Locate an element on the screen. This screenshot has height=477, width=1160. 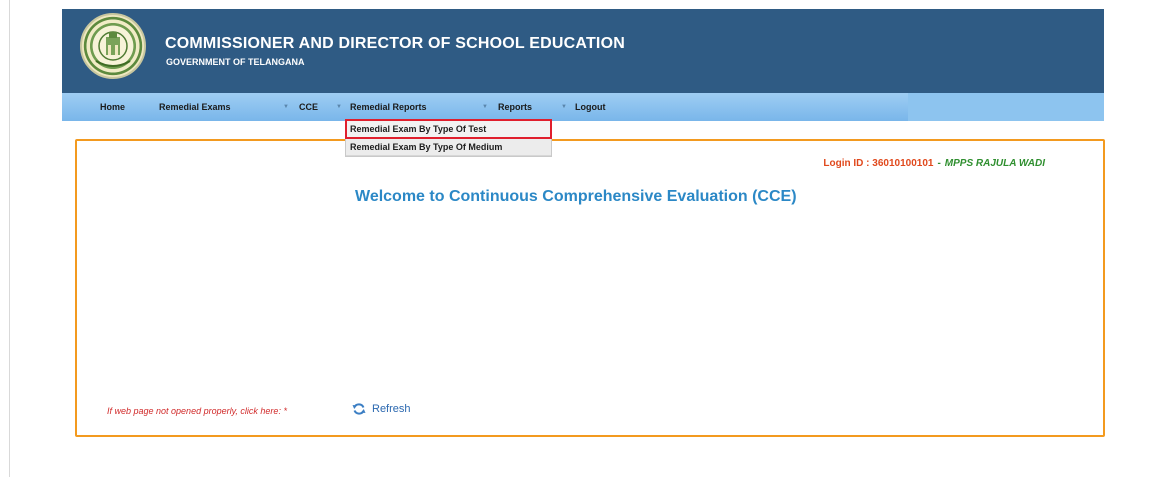
login-info: Login ID : 36010100101- MPPS RAJULA WADI is located at coordinates (934, 163).